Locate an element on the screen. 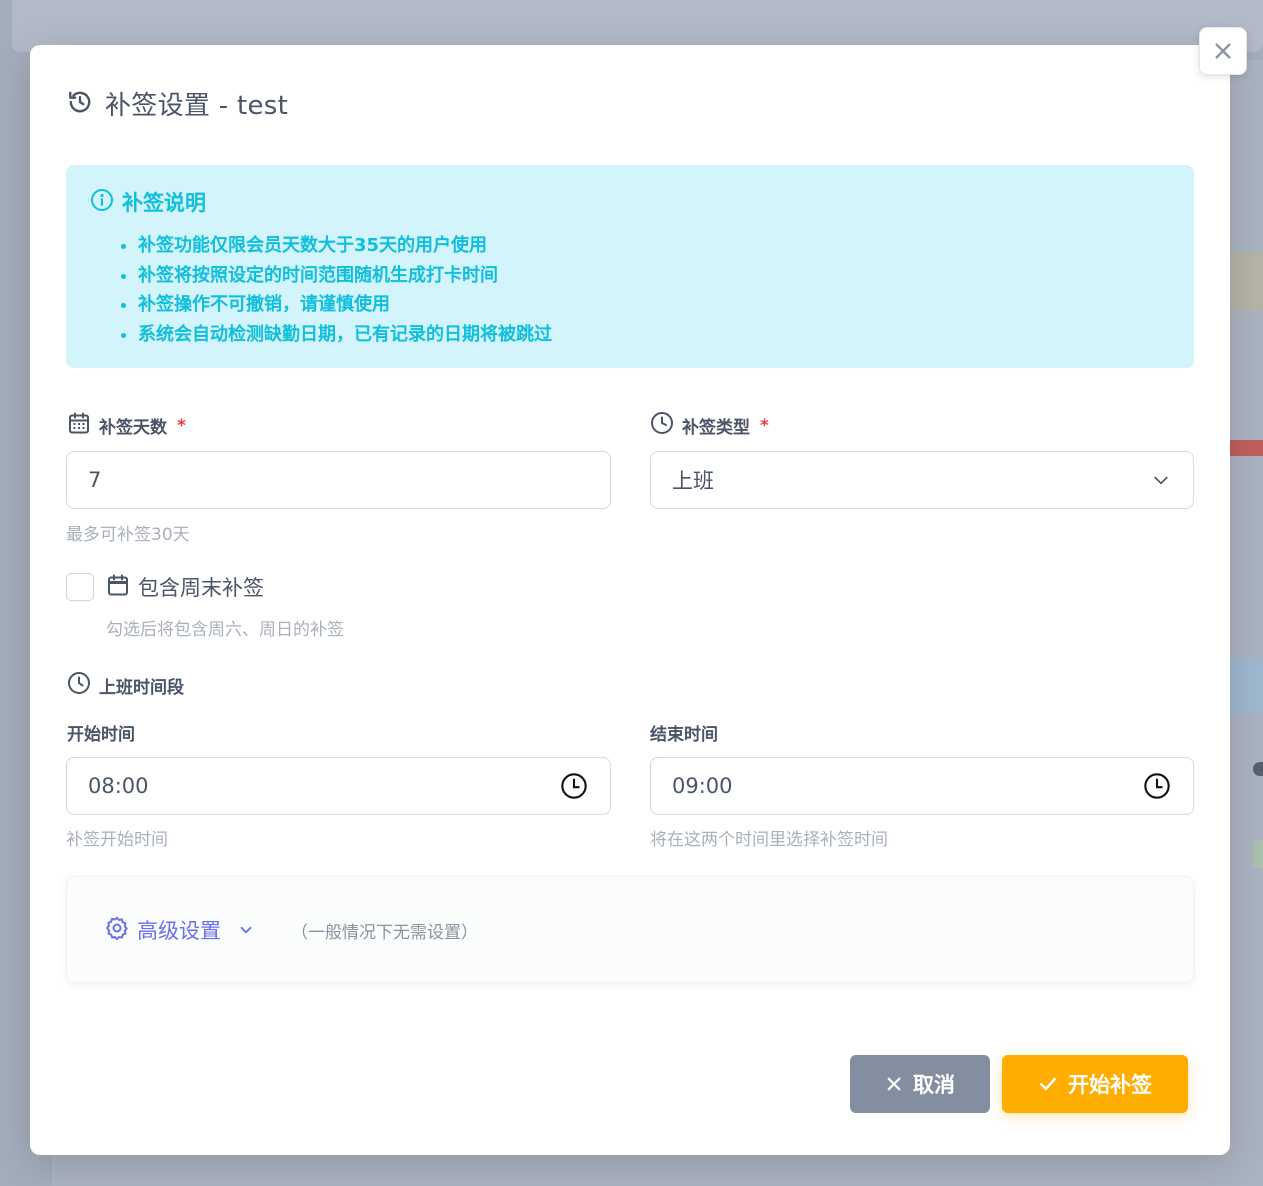  background-stripe is located at coordinates (1258, 854).